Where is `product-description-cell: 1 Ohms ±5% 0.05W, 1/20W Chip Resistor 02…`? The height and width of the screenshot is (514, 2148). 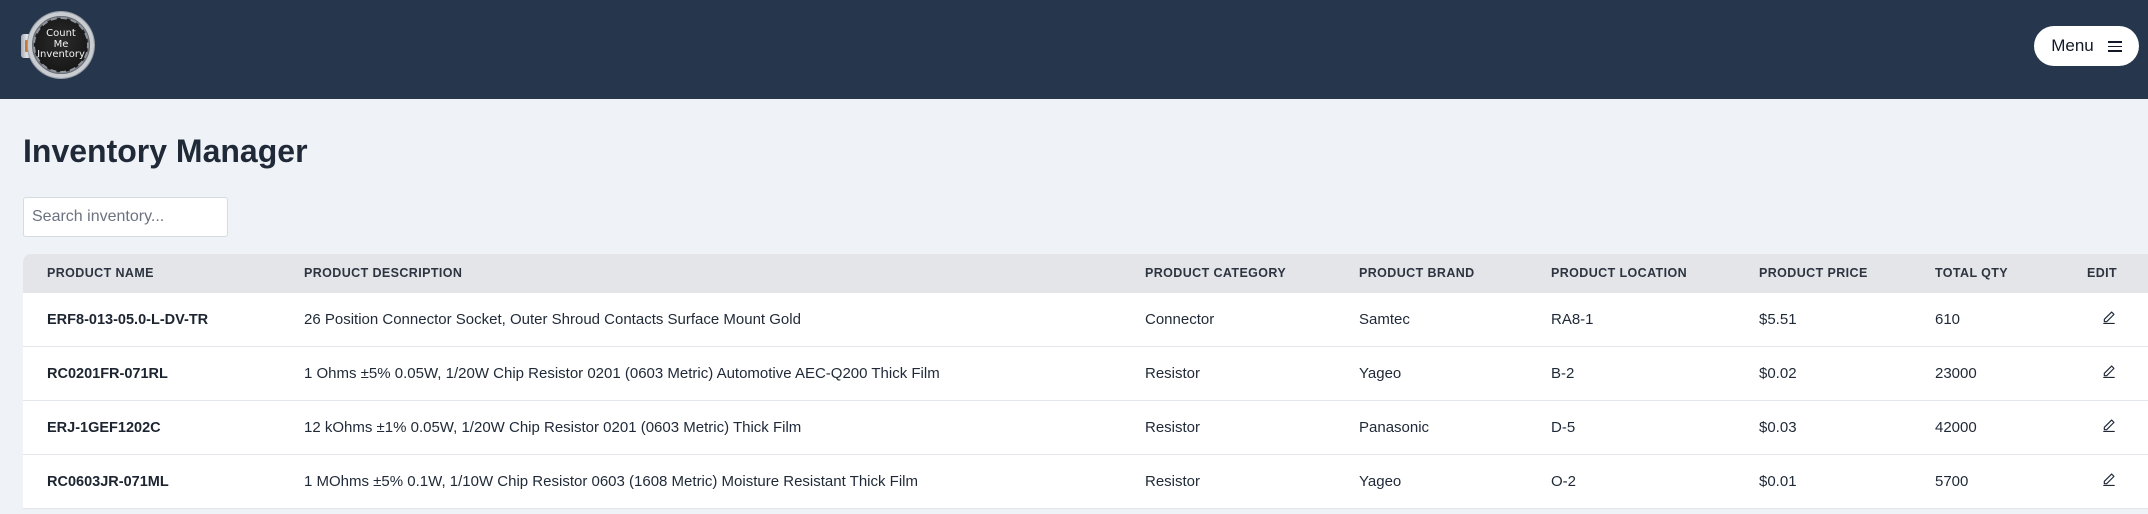 product-description-cell: 1 Ohms ±5% 0.05W, 1/20W Chip Resistor 02… is located at coordinates (622, 373).